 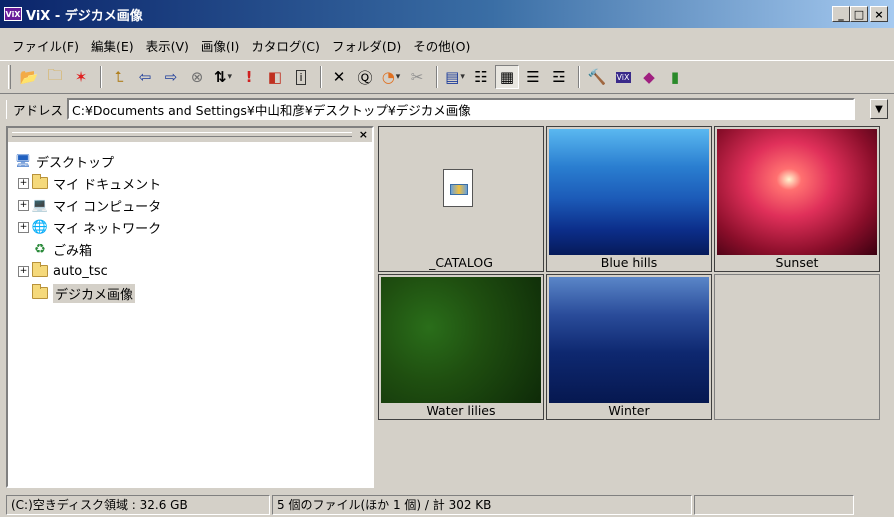 I want to click on recycle-bin-icon: ♻, so click(x=40, y=249).